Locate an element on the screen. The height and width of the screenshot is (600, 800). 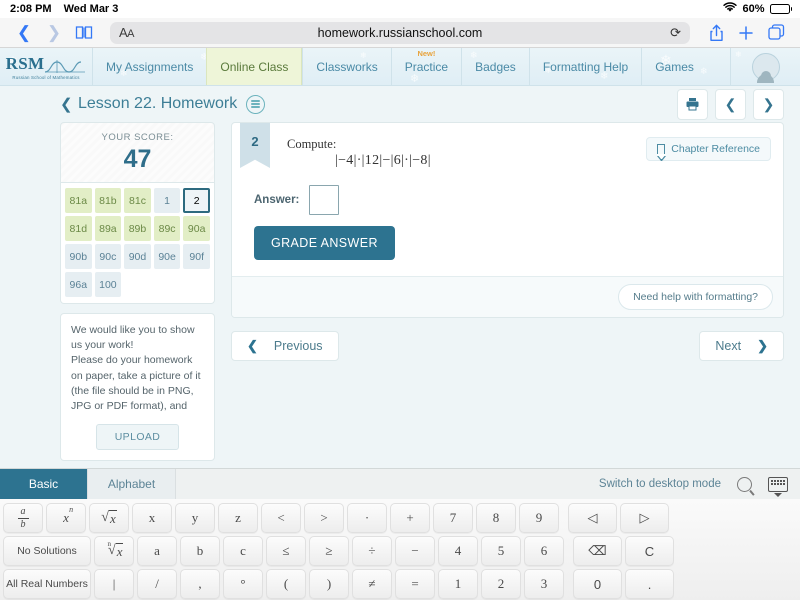
key-b: b is located at coordinates (200, 551).